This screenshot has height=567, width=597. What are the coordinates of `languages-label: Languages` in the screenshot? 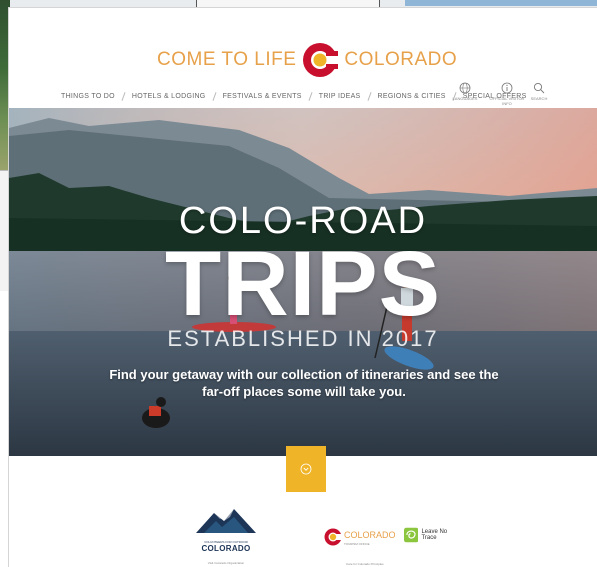 It's located at (465, 98).